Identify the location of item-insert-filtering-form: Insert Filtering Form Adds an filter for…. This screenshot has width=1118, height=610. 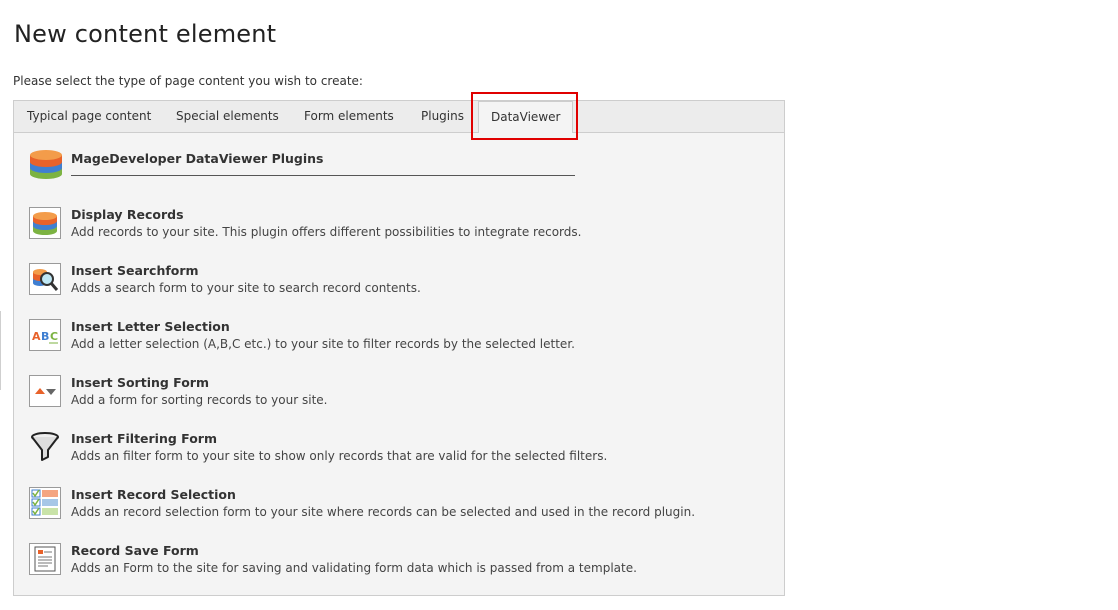
(399, 452).